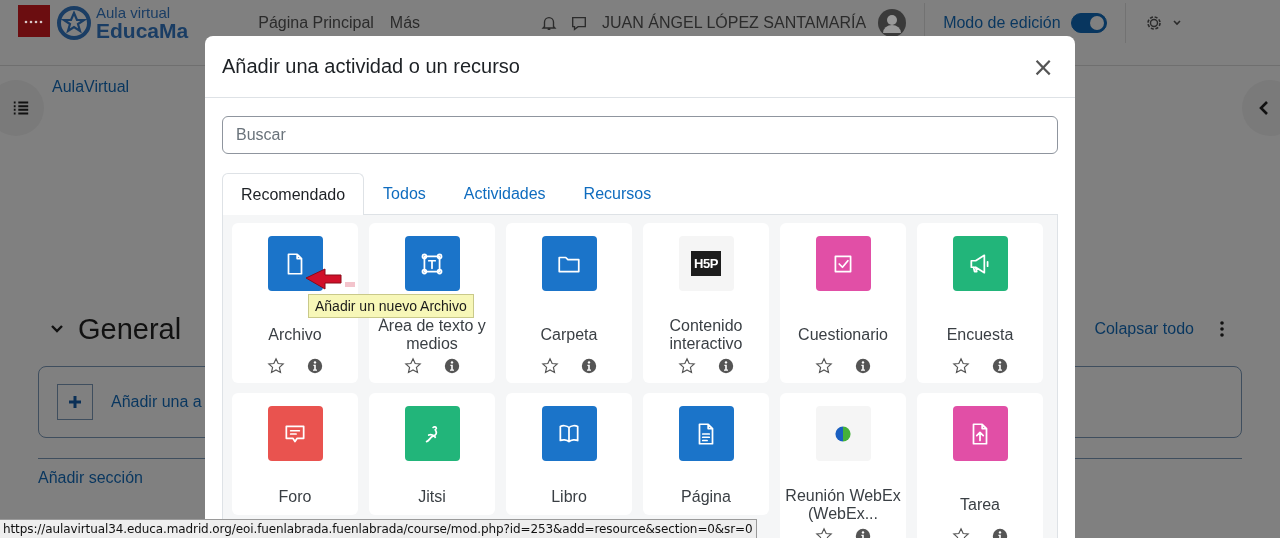  What do you see at coordinates (980, 505) in the screenshot?
I see `activity-name: Tarea` at bounding box center [980, 505].